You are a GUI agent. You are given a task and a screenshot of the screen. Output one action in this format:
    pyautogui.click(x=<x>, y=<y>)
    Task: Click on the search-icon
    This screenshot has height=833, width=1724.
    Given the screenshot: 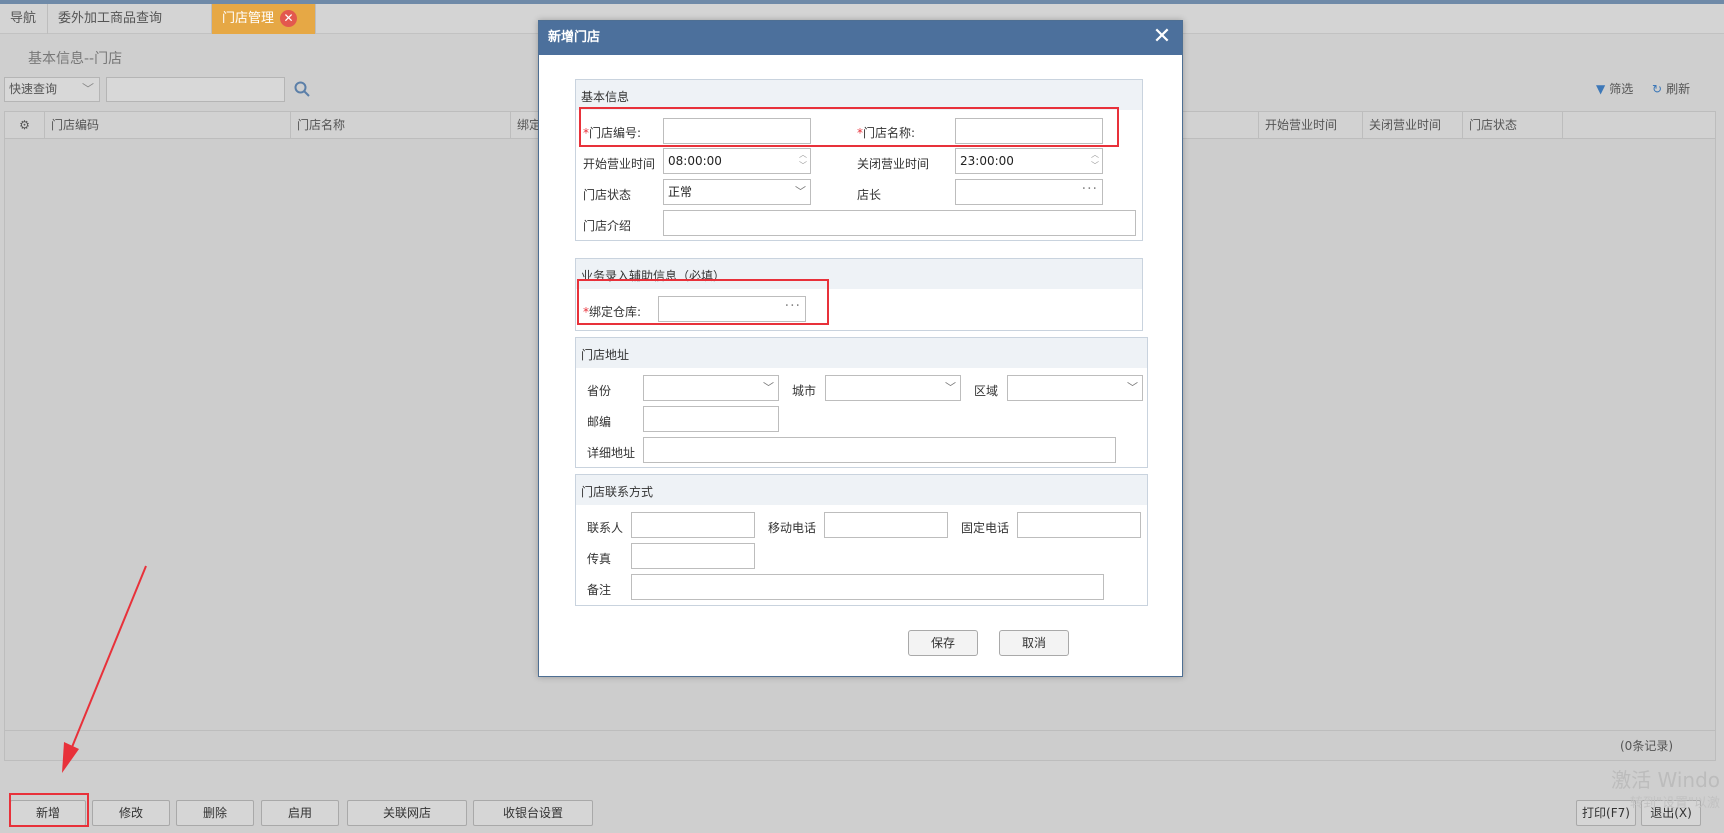 What is the action you would take?
    pyautogui.click(x=302, y=89)
    